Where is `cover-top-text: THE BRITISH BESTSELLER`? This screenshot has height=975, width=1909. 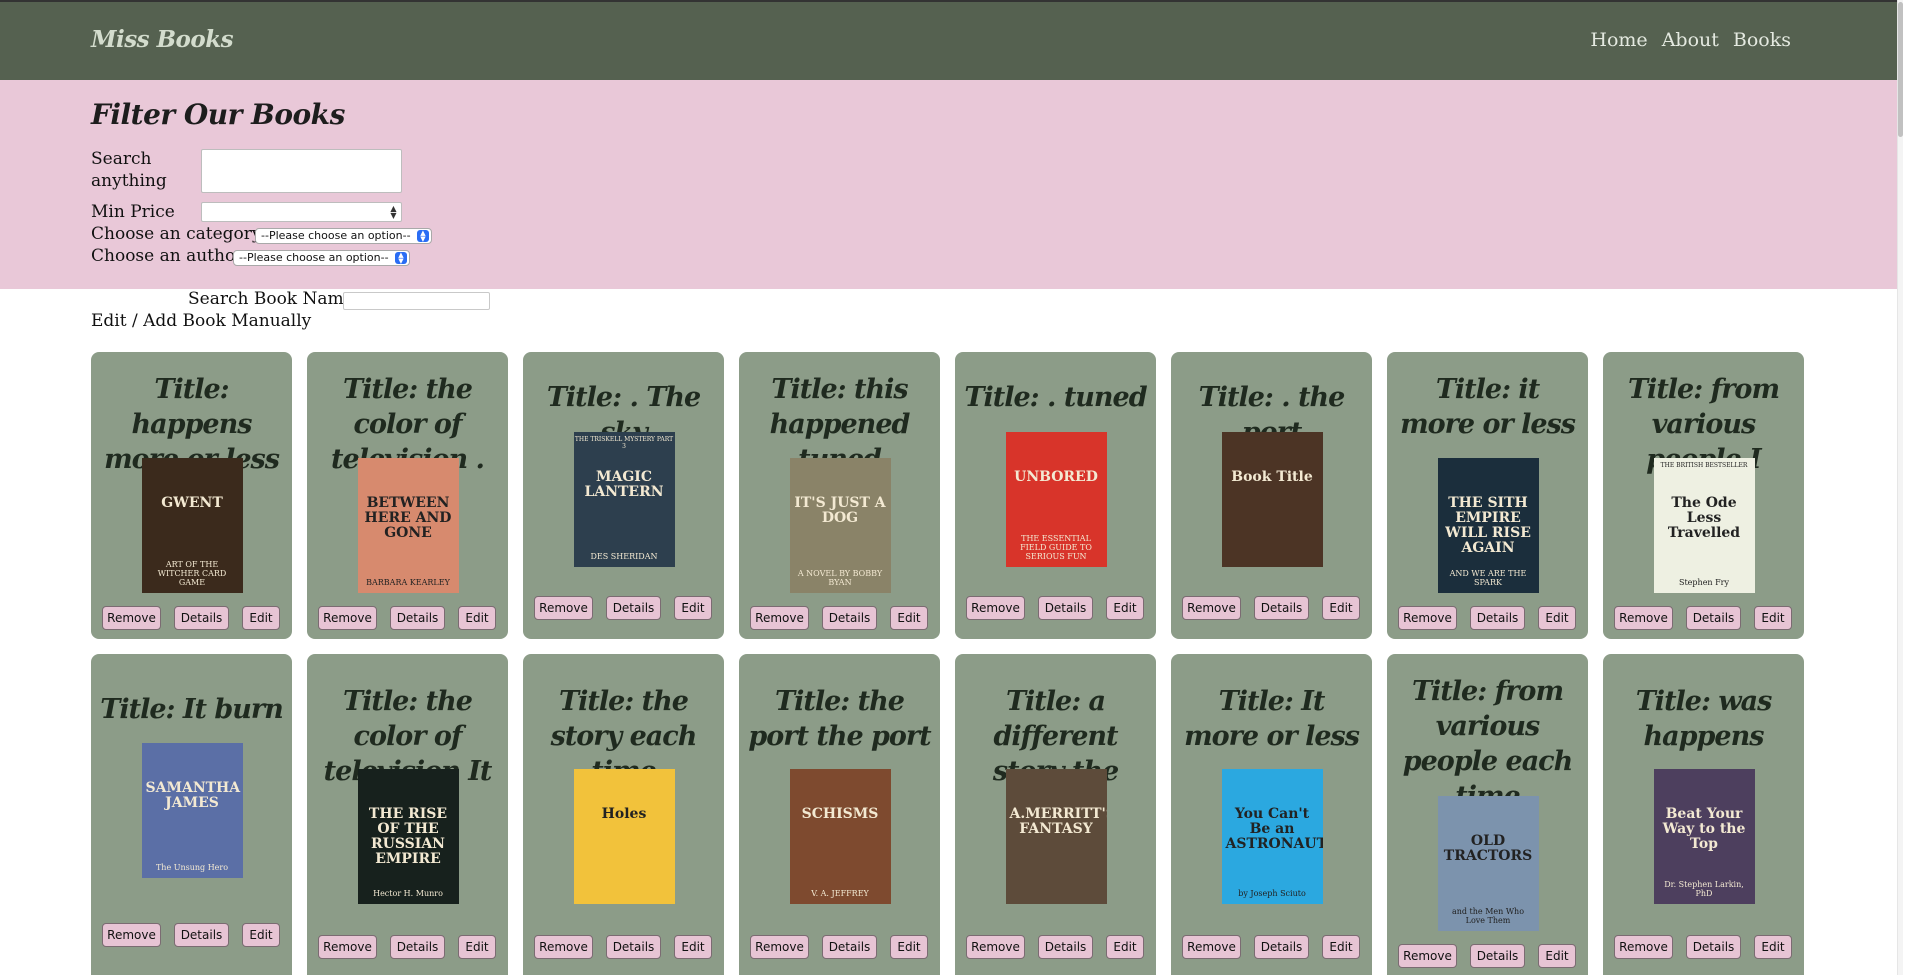
cover-top-text: THE BRITISH BESTSELLER is located at coordinates (1704, 465).